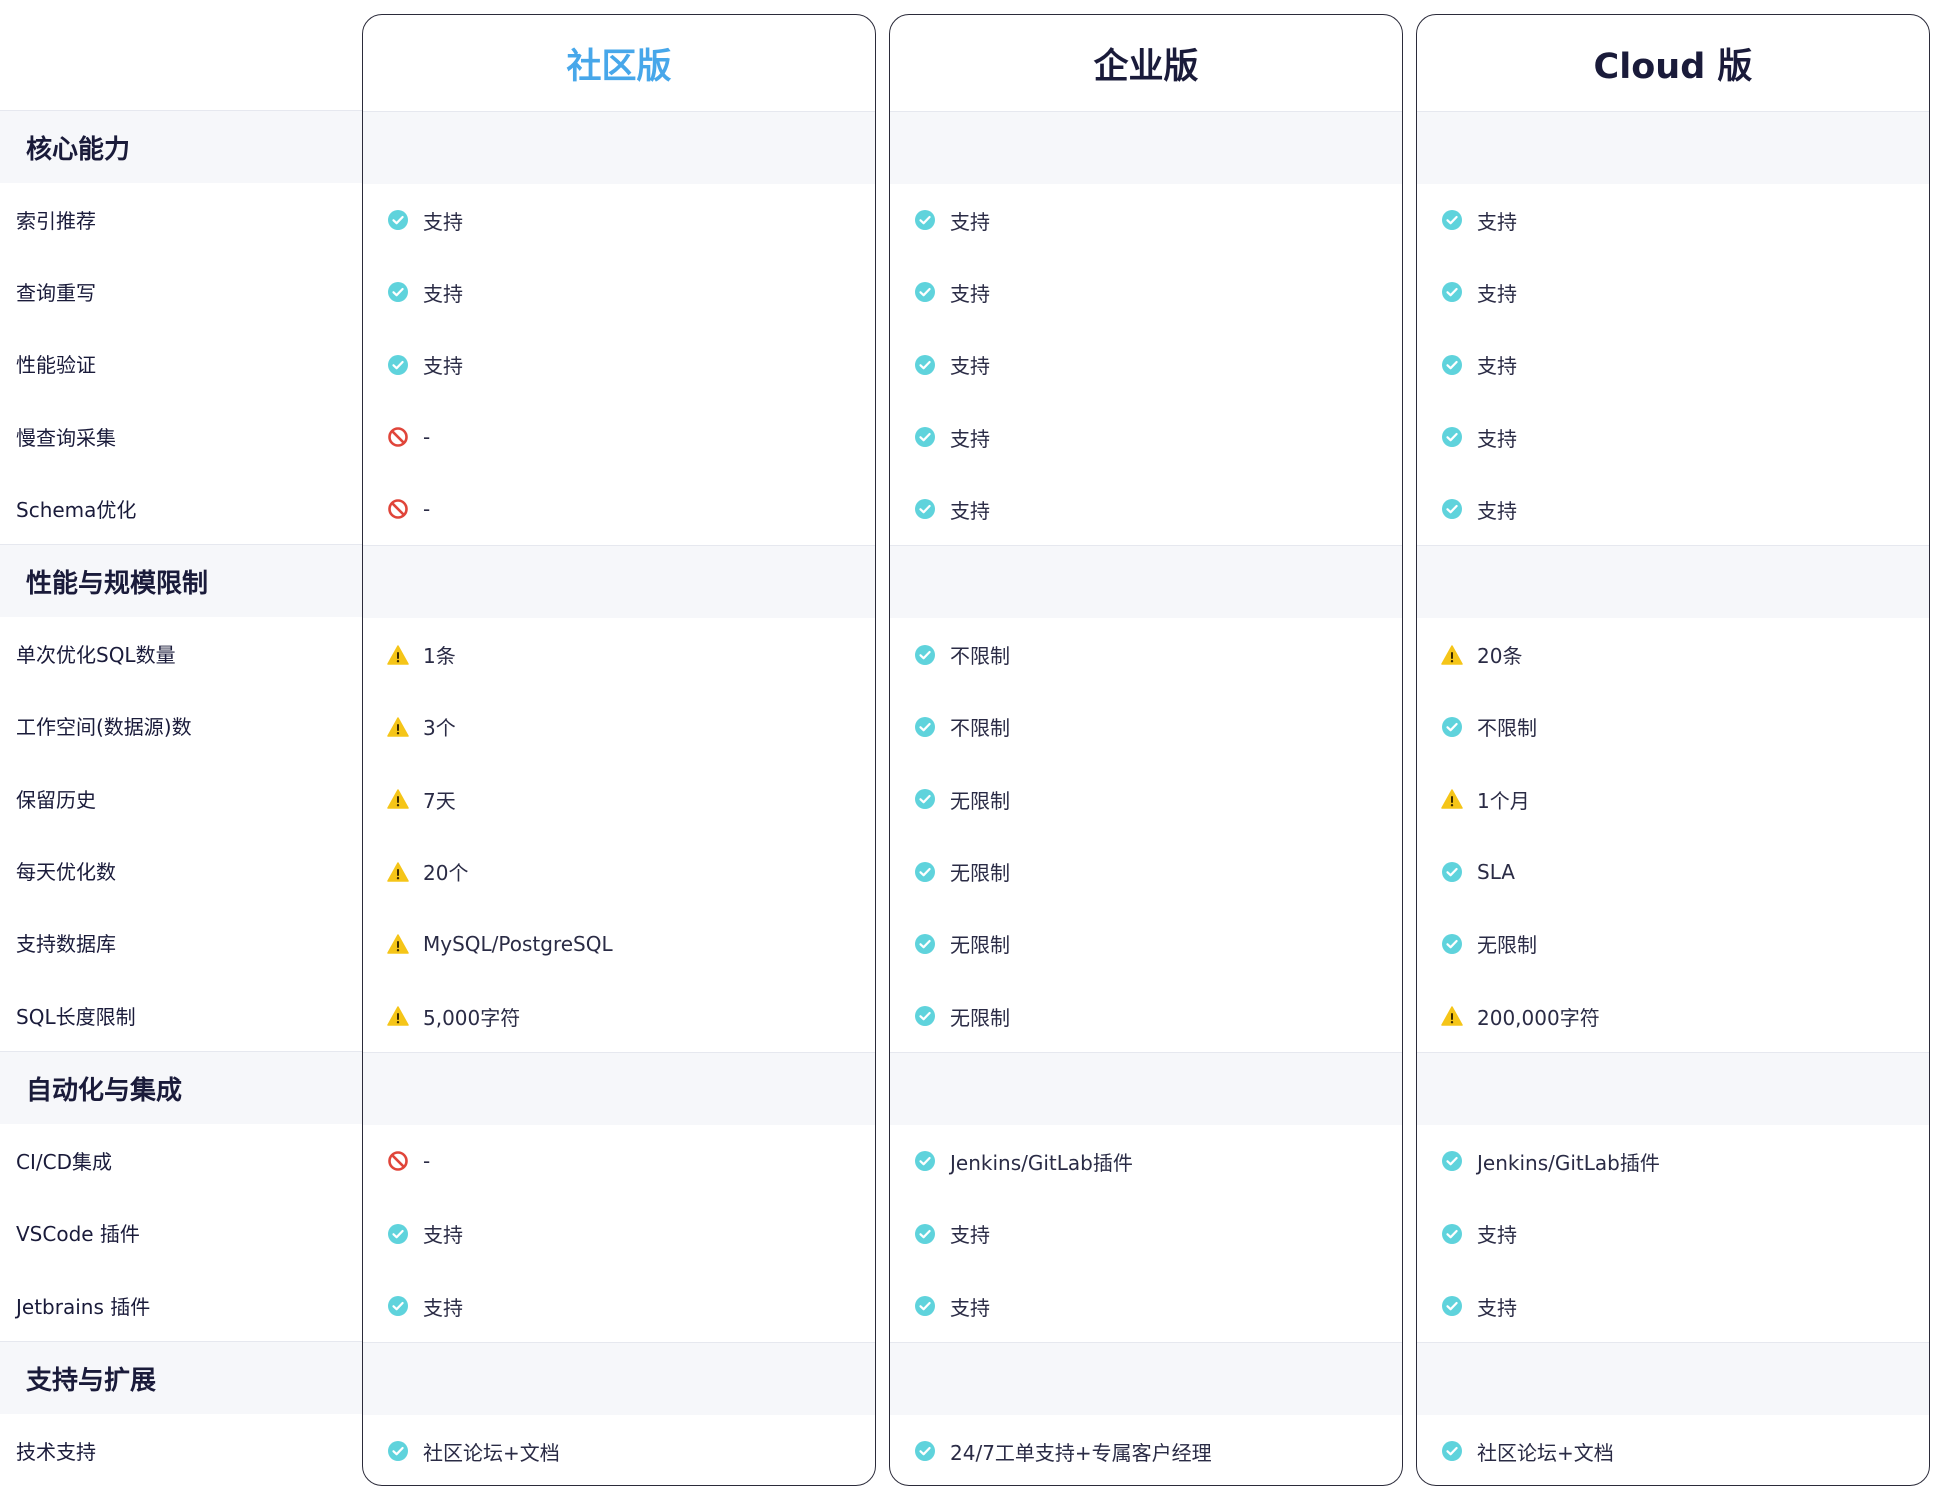 This screenshot has width=1934, height=1490. What do you see at coordinates (1673, 63) in the screenshot?
I see `plan-title: Cloud 版` at bounding box center [1673, 63].